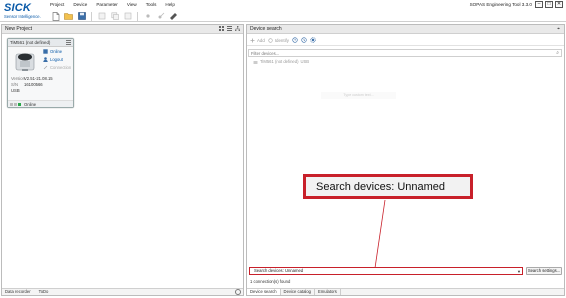 Image resolution: width=566 pixels, height=298 pixels. Describe the element at coordinates (305, 61) in the screenshot. I see `found-device-interface: USB` at that location.